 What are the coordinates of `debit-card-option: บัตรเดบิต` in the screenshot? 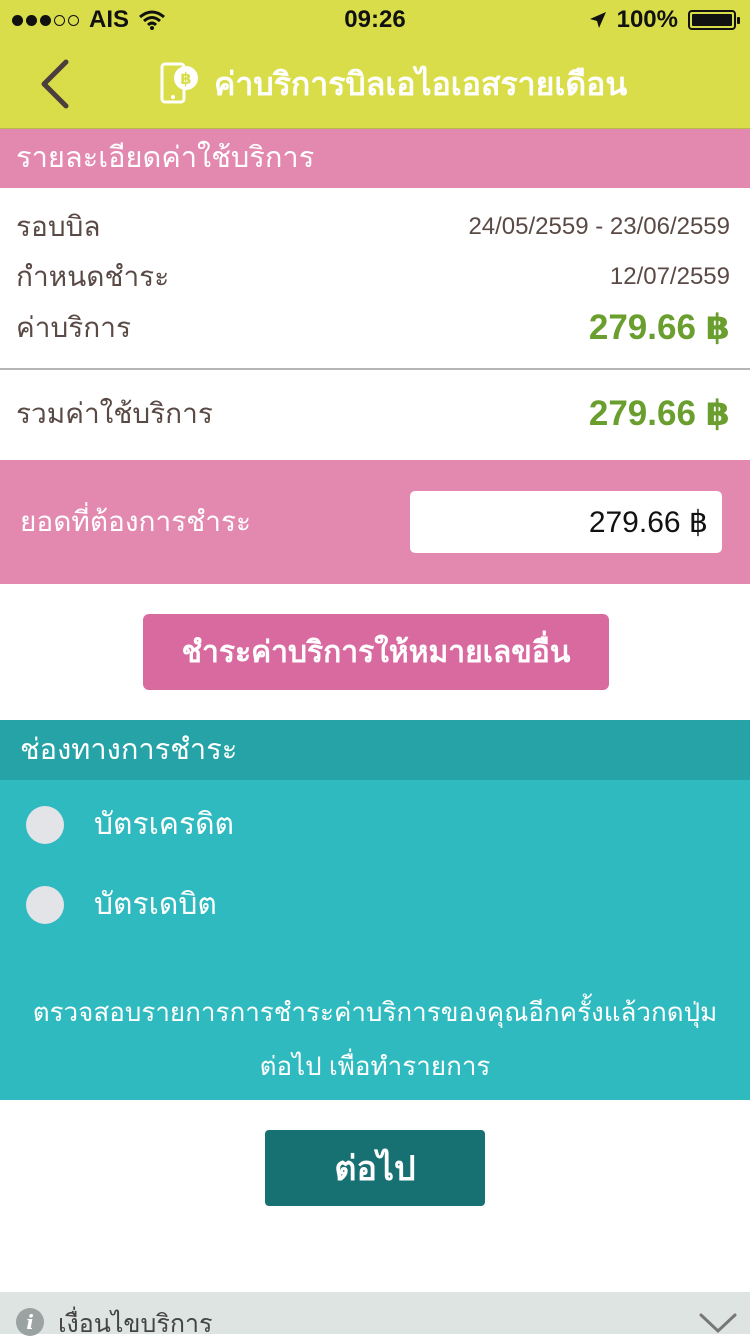 It's located at (121, 904).